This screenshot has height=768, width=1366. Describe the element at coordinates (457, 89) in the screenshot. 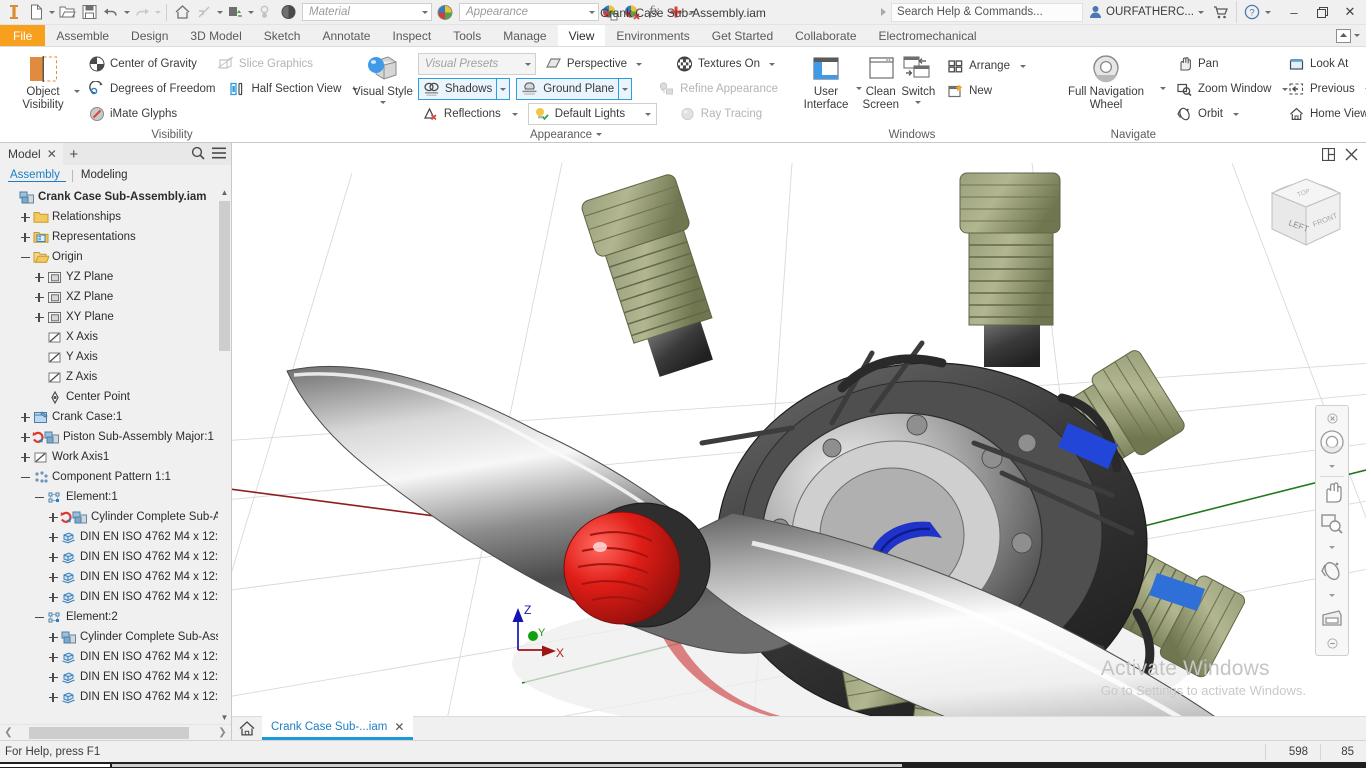

I see `shadows-button: Shadows` at that location.